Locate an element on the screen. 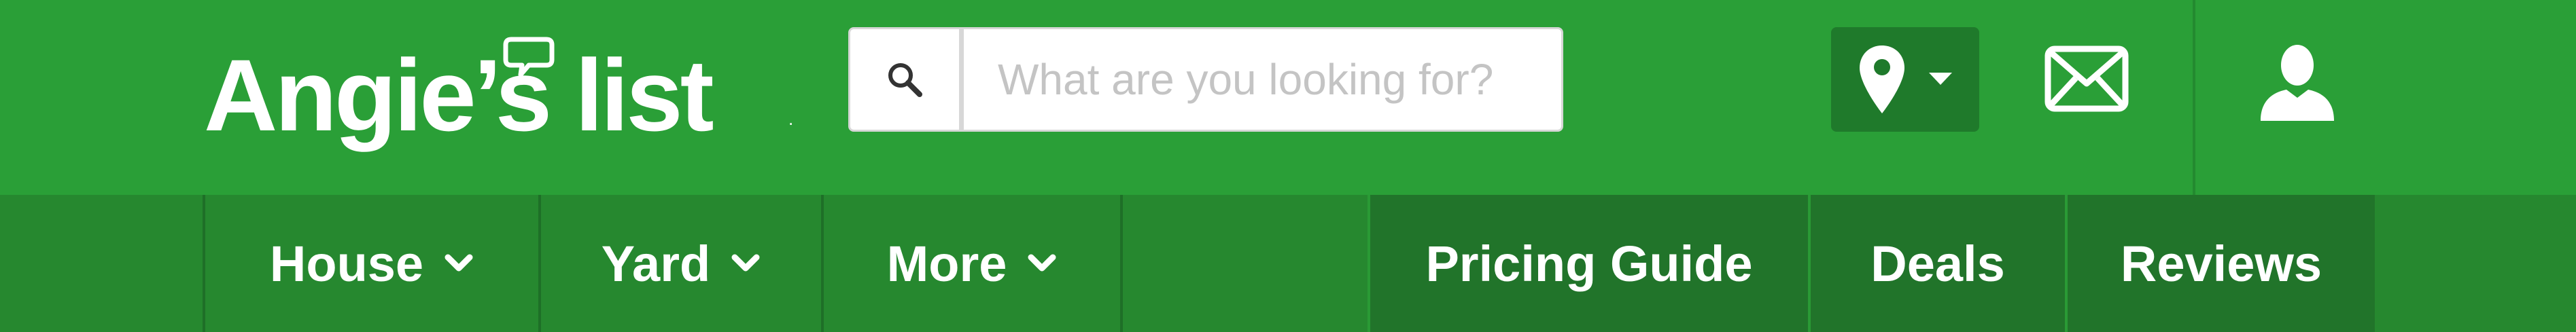 The width and height of the screenshot is (2576, 332). nav-deals-label: Deals is located at coordinates (1937, 264).